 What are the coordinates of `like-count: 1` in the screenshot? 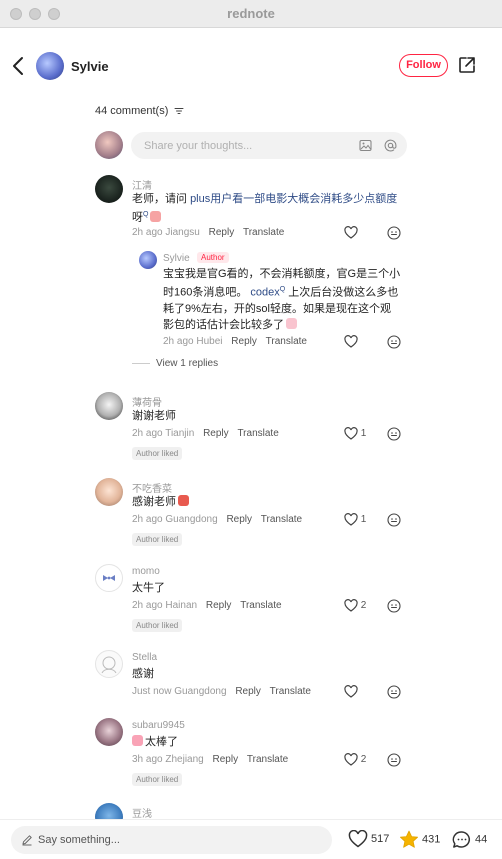 It's located at (363, 520).